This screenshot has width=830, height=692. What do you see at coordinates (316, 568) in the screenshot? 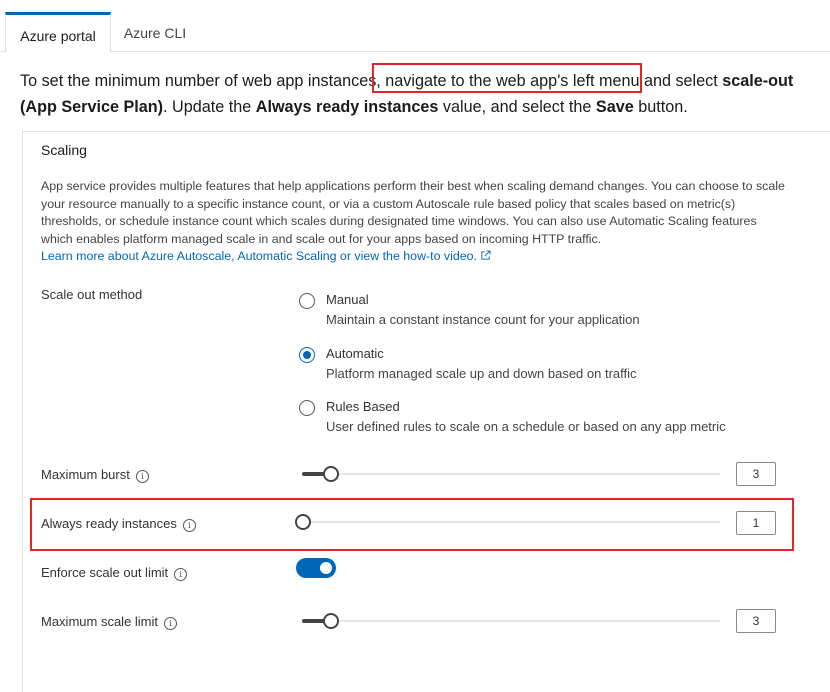
I see `enforce-limit-toggle` at bounding box center [316, 568].